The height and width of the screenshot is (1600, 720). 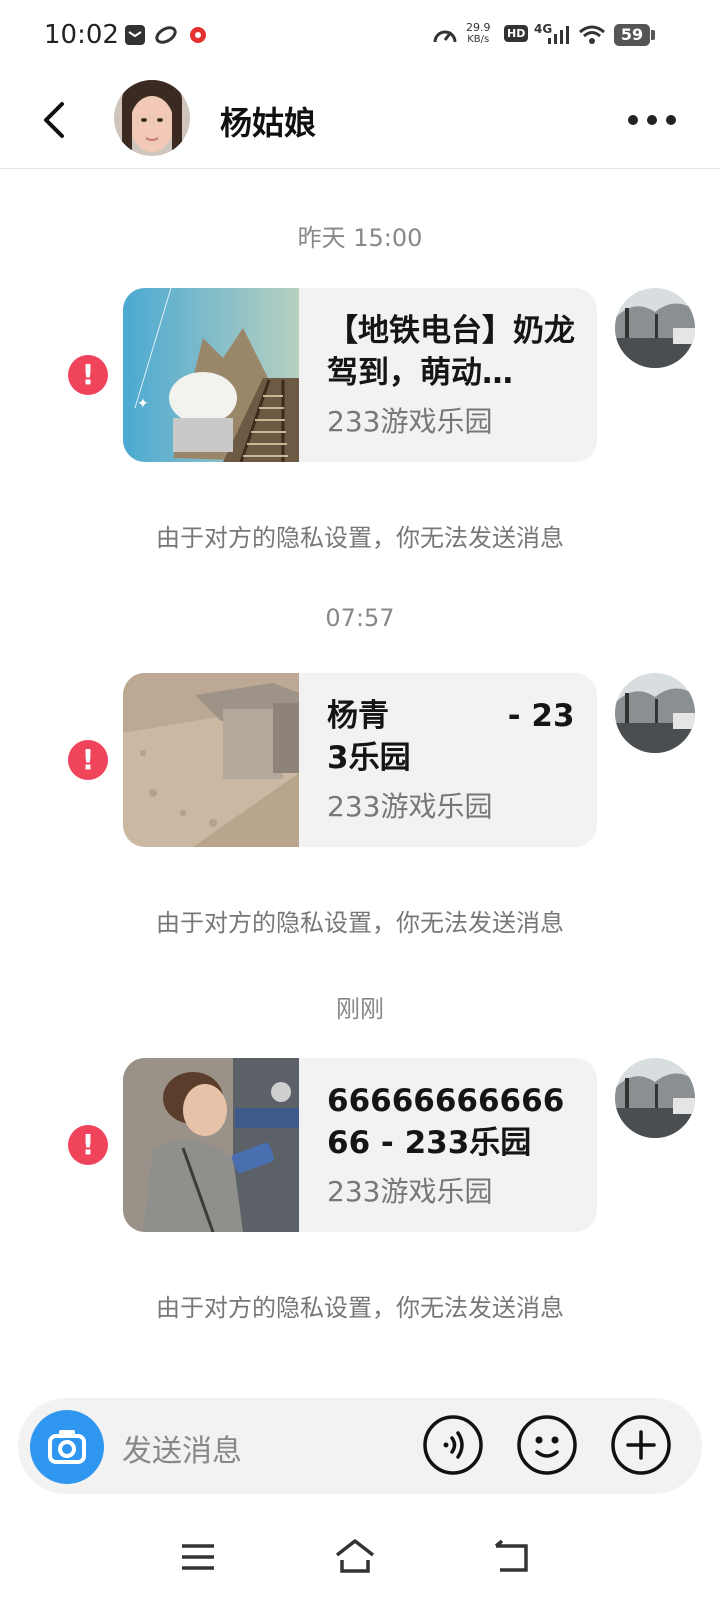 What do you see at coordinates (360, 1009) in the screenshot?
I see `message-time: 刚刚` at bounding box center [360, 1009].